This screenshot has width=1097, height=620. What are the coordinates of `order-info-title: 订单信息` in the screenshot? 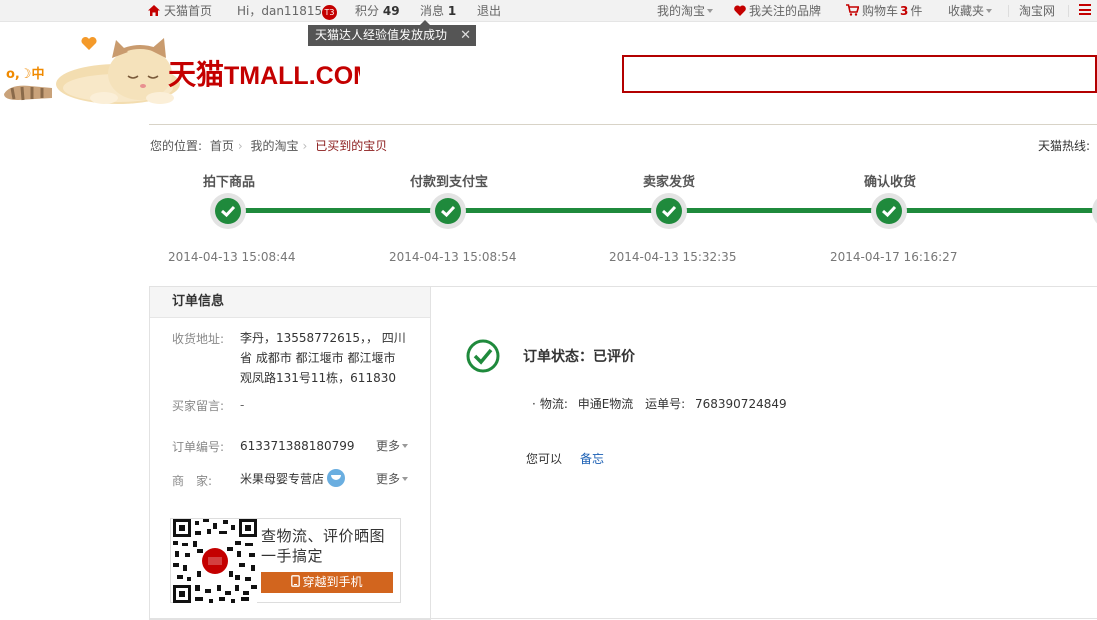 It's located at (290, 302).